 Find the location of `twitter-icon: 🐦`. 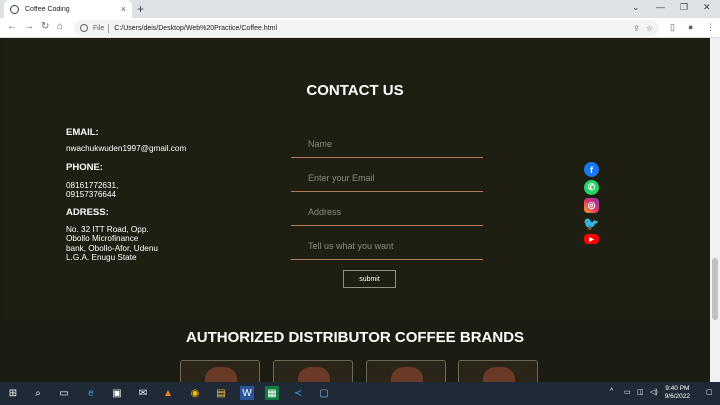

twitter-icon: 🐦 is located at coordinates (591, 223).